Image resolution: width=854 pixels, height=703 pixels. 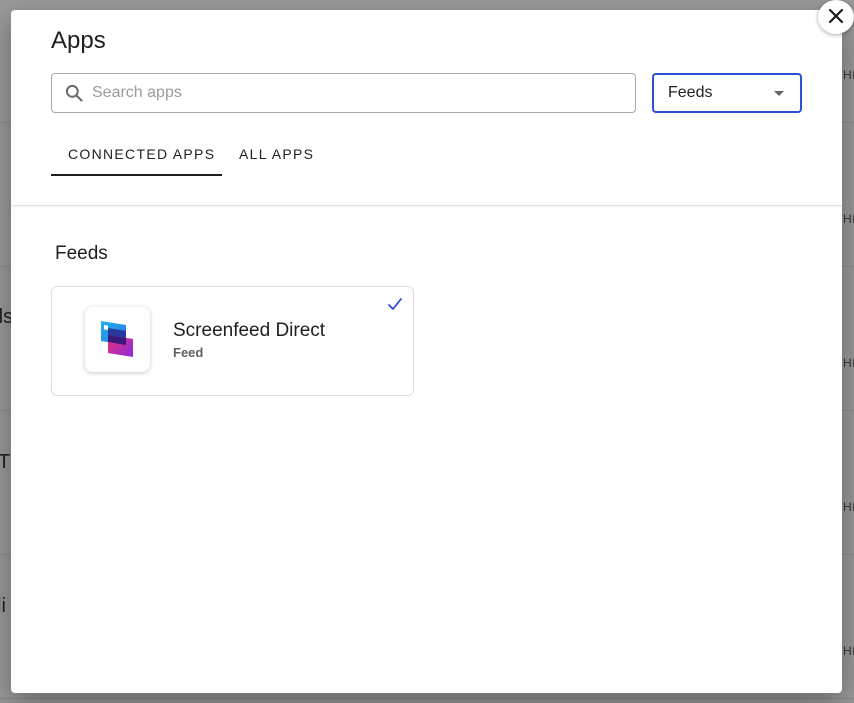 I want to click on bg-fragment: li, so click(x=3, y=606).